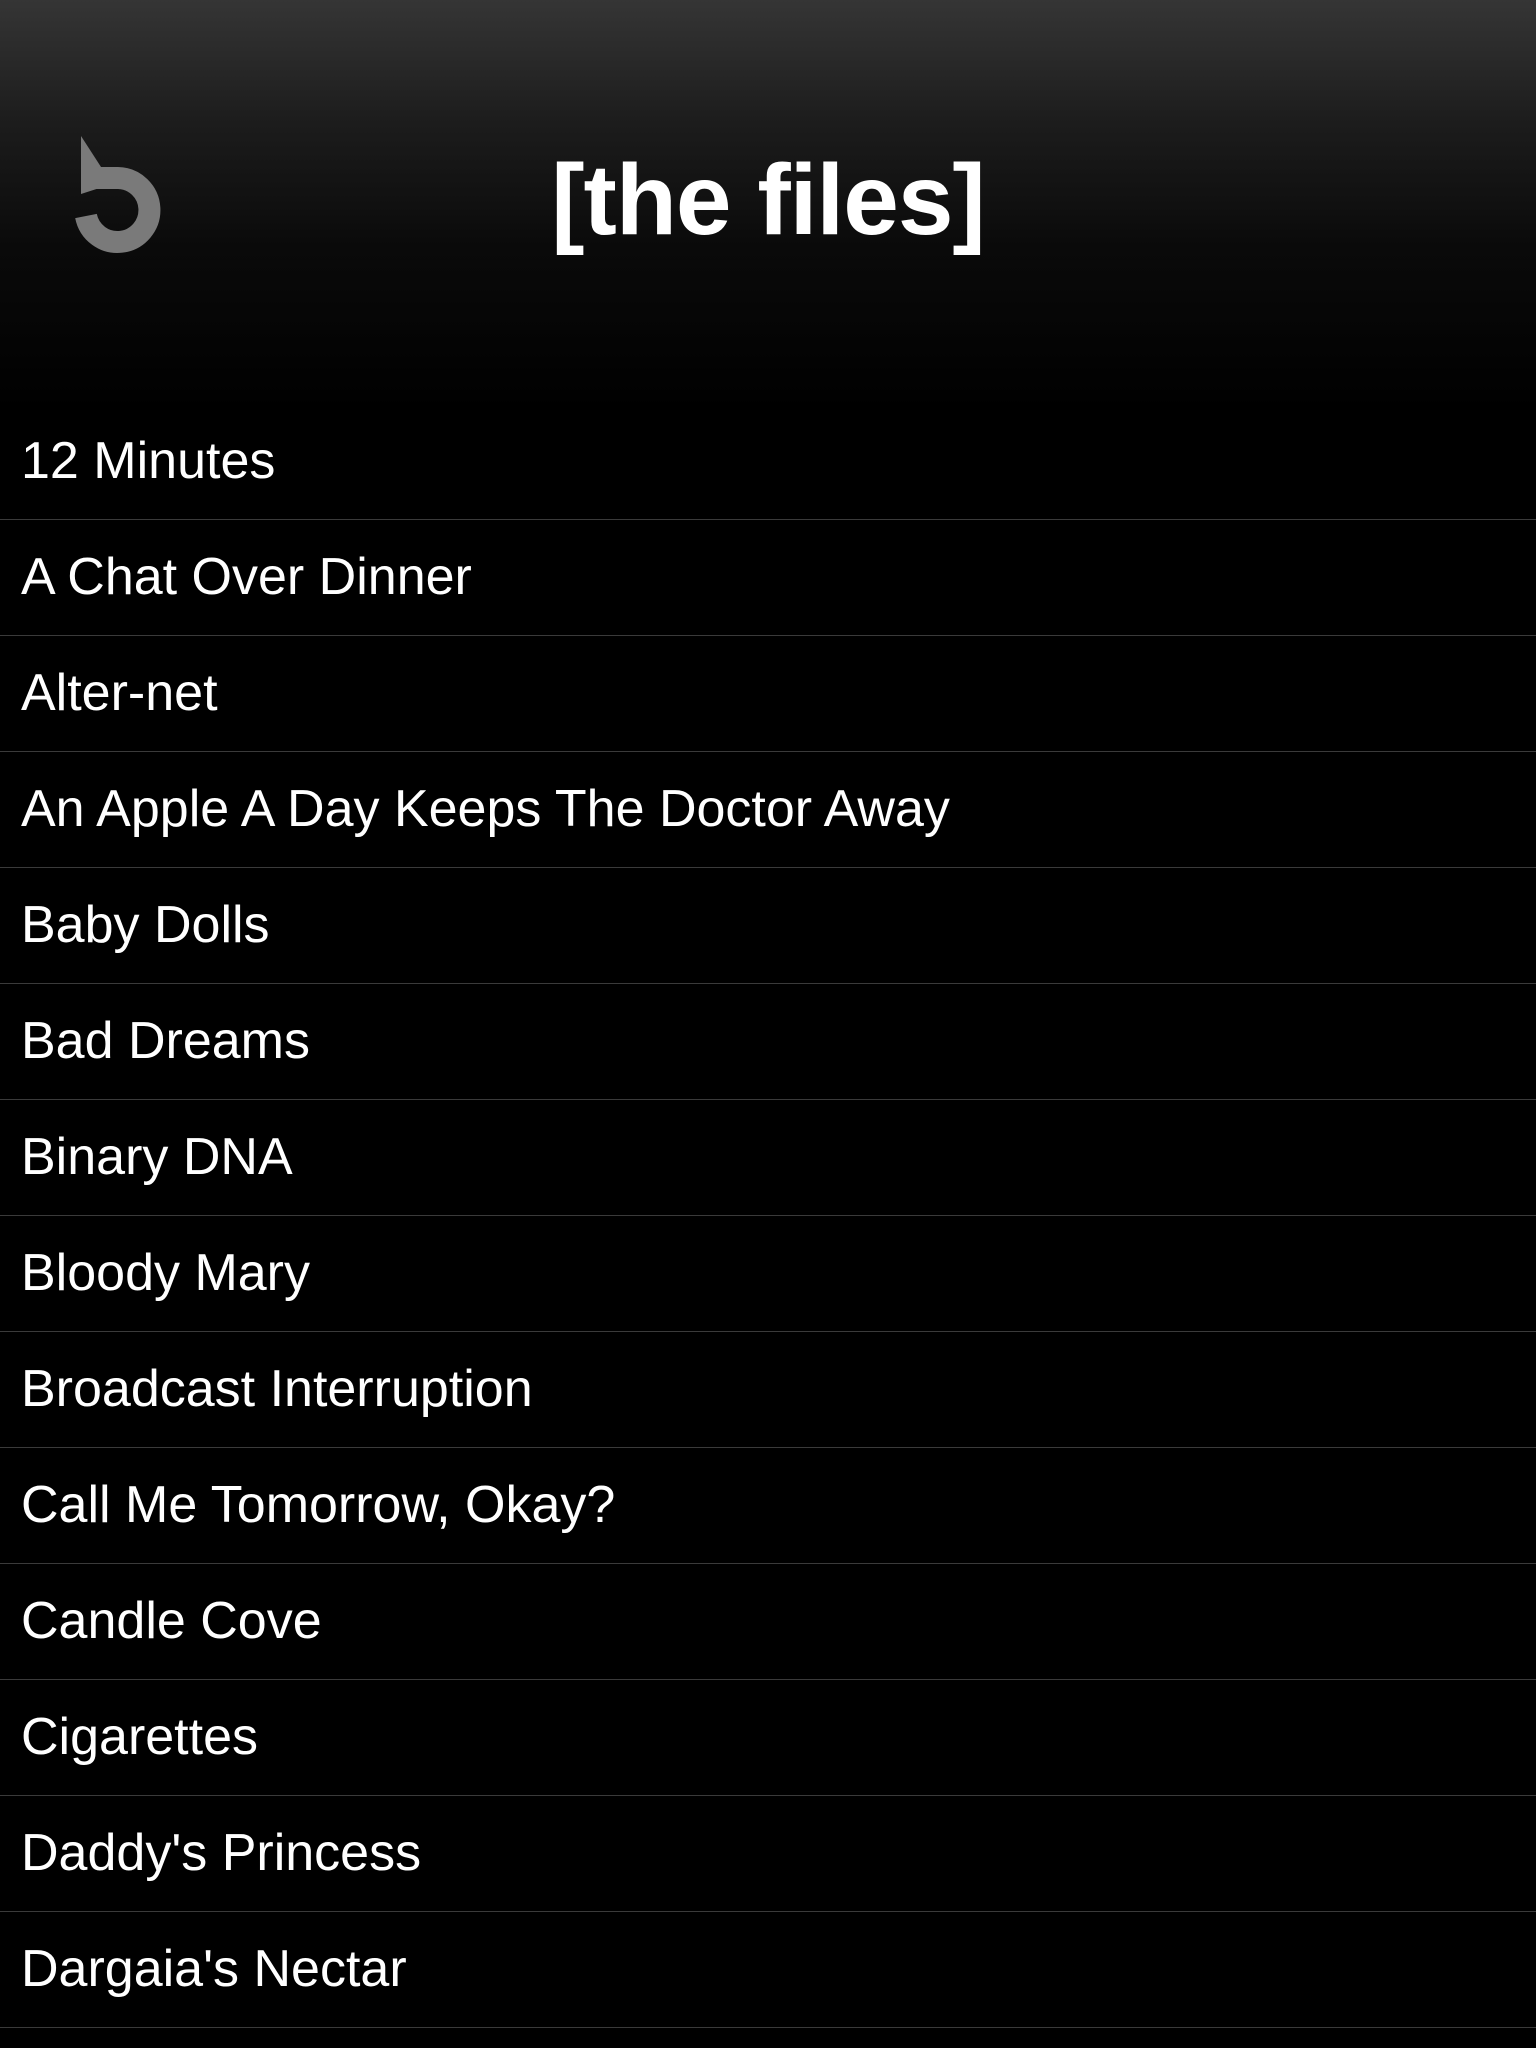 This screenshot has height=2048, width=1536. What do you see at coordinates (171, 1621) in the screenshot?
I see `list-item-label: Candle Cove` at bounding box center [171, 1621].